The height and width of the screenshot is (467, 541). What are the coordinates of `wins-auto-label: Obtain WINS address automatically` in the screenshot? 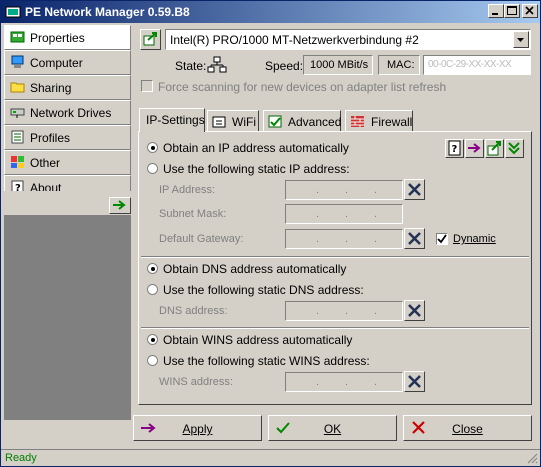 It's located at (258, 340).